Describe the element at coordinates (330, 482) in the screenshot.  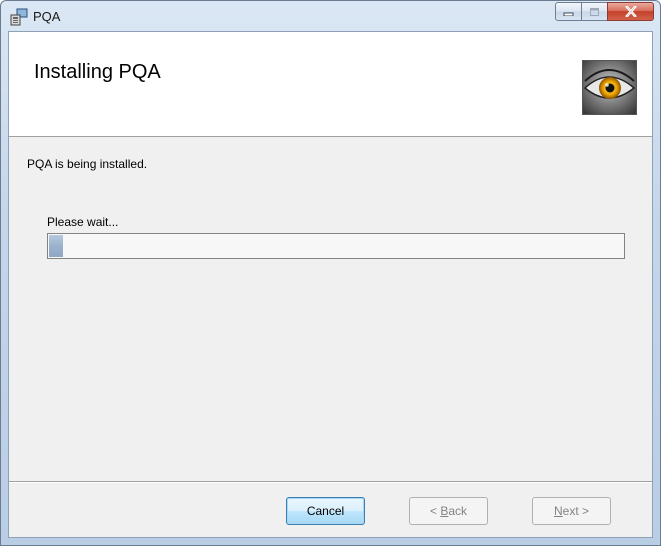
I see `footer-divider` at that location.